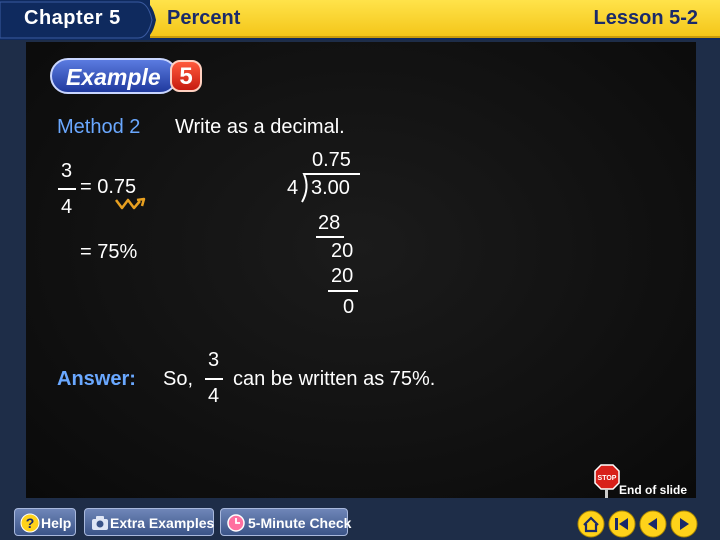 This screenshot has height=540, width=720. I want to click on division-quotient: 0.75, so click(331, 160).